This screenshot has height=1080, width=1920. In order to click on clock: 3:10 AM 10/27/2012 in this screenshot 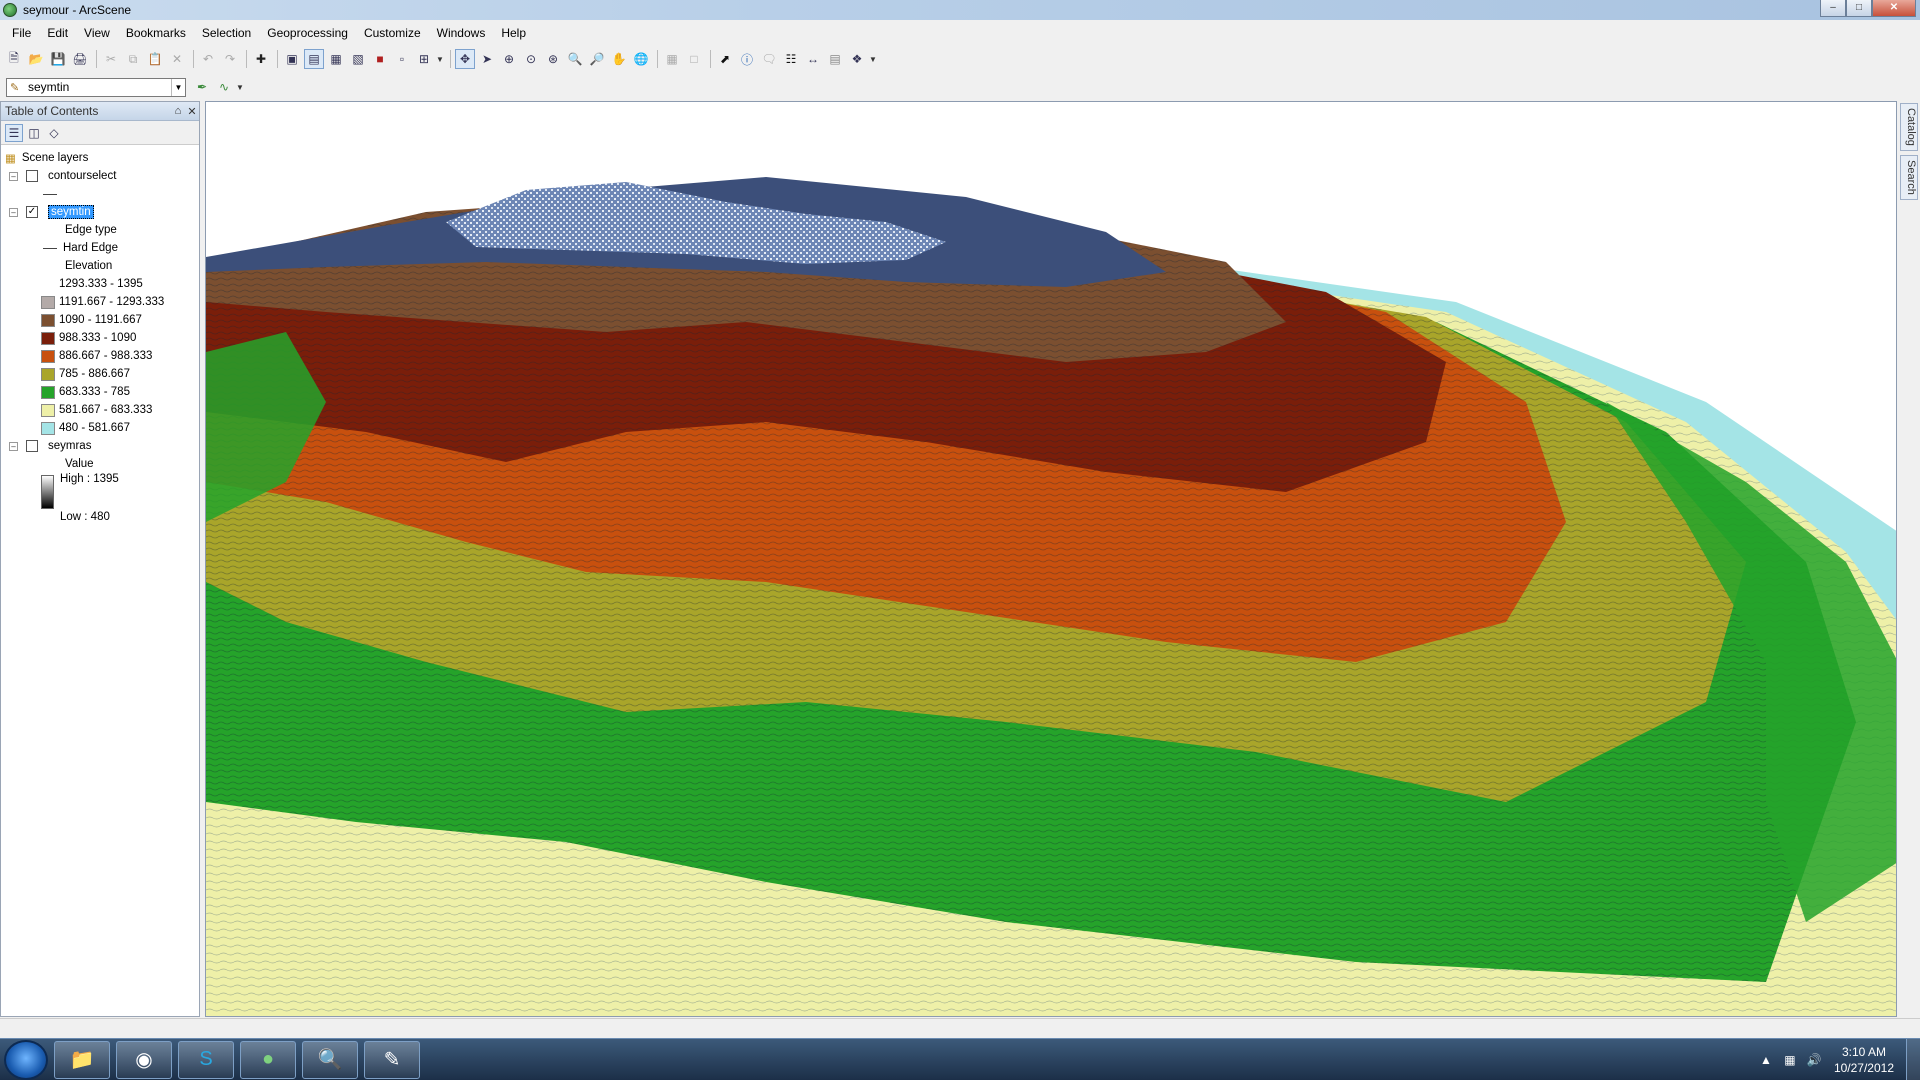, I will do `click(1864, 1060)`.